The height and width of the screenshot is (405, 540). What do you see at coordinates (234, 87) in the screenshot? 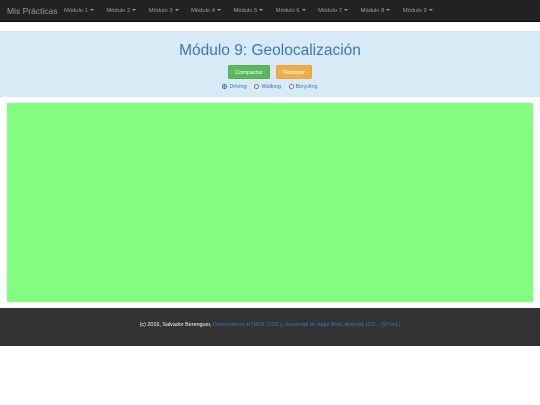
I see `radio-driving: Driving` at bounding box center [234, 87].